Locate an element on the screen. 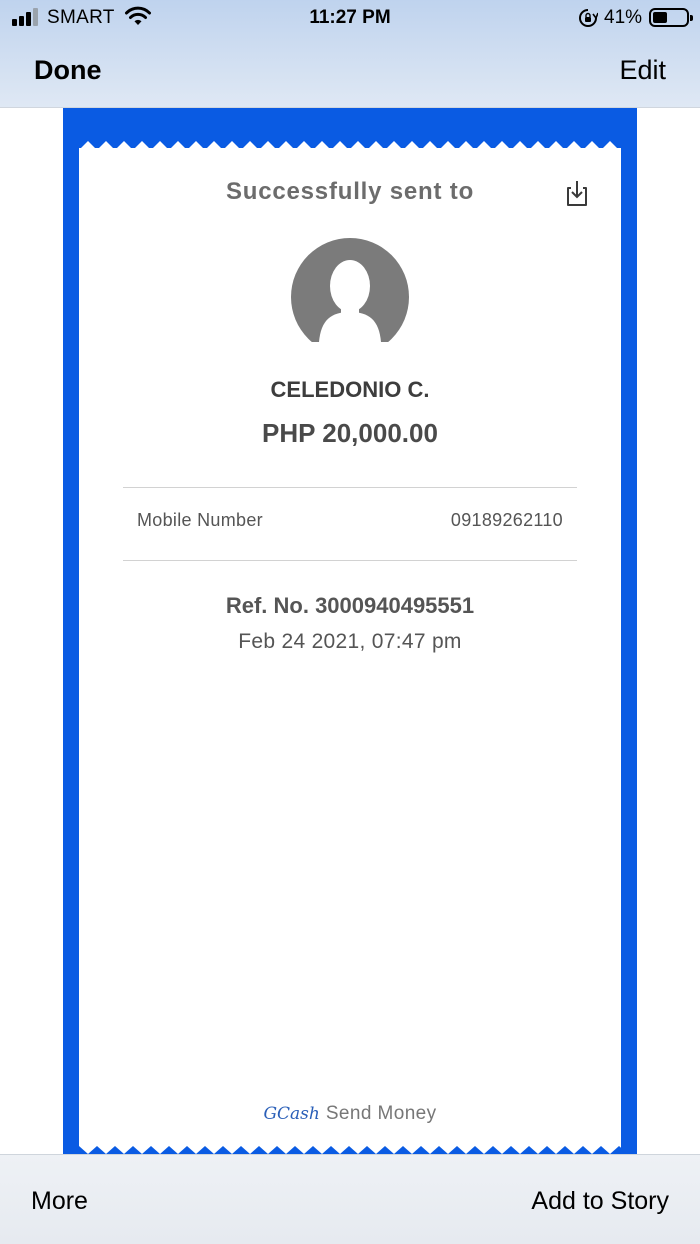 This screenshot has width=700, height=1244. download-icon is located at coordinates (577, 193).